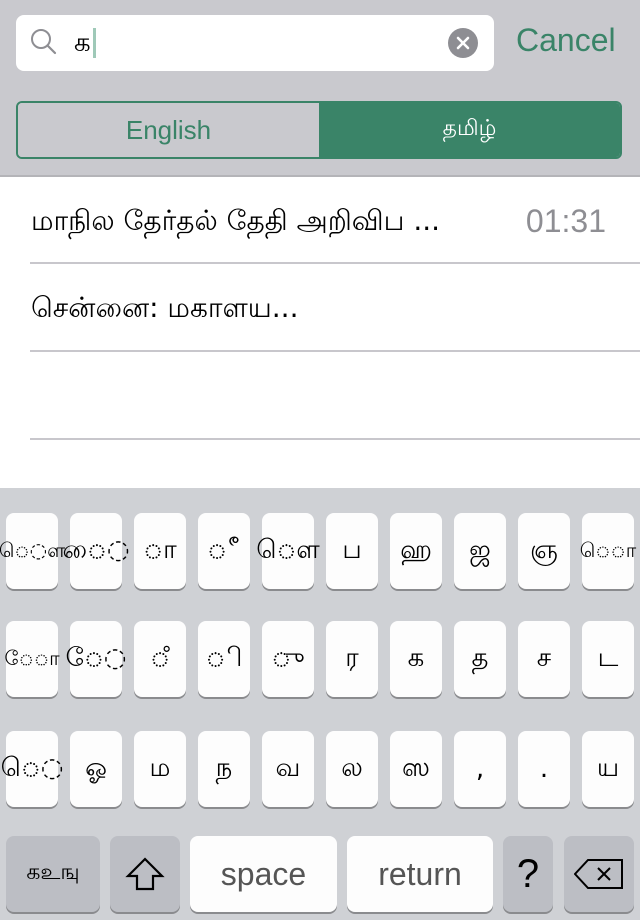 The image size is (640, 920). Describe the element at coordinates (566, 40) in the screenshot. I see `cancel-button: Cancel` at that location.